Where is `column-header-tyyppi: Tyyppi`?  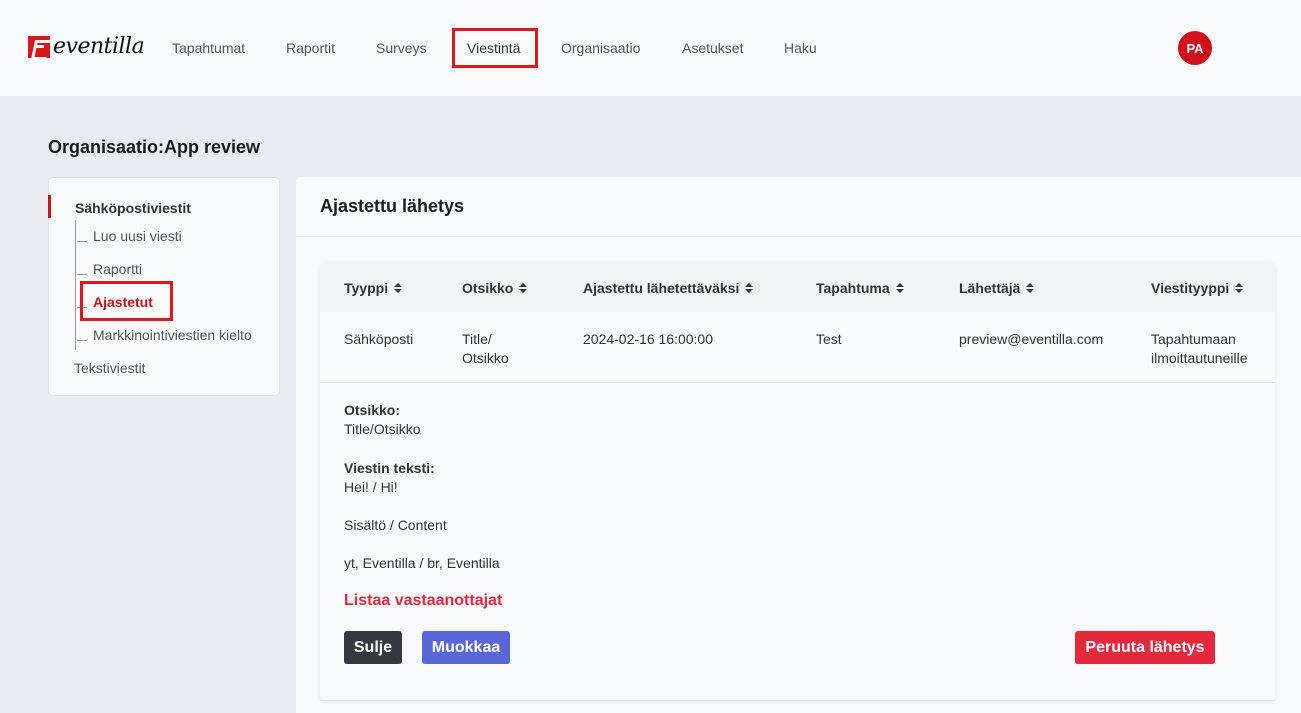
column-header-tyyppi: Tyyppi is located at coordinates (373, 288).